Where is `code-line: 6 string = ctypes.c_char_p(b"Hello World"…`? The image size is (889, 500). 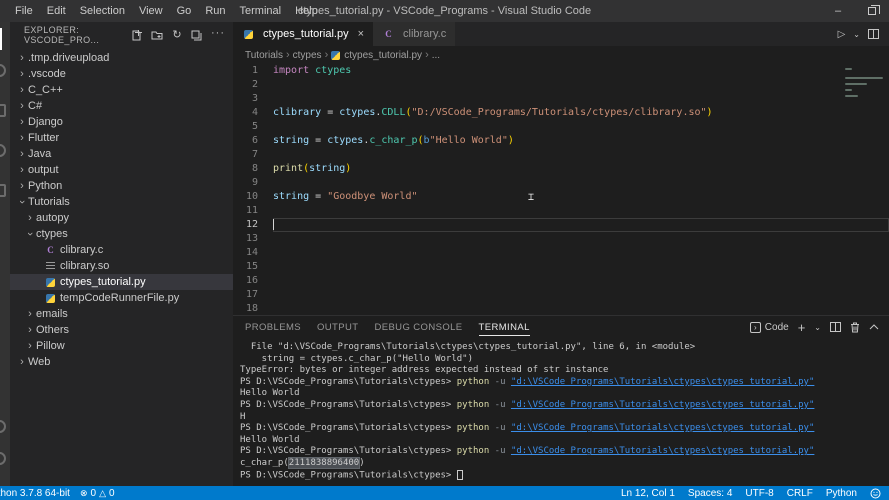
code-line: 6 string = ctypes.c_char_p(b"Hello World"… is located at coordinates (561, 141).